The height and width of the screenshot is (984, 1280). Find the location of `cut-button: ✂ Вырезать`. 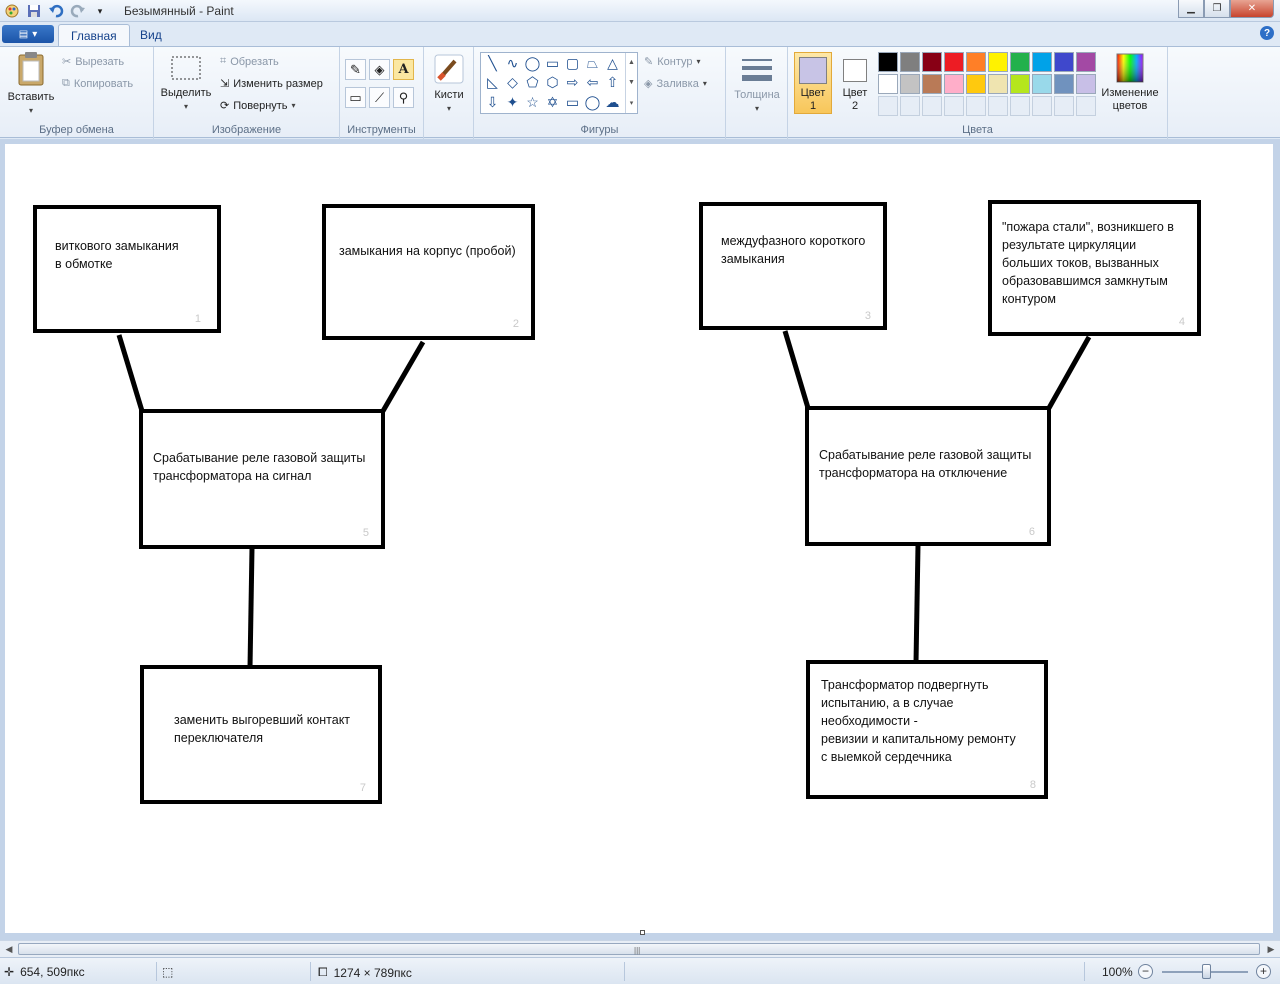

cut-button: ✂ Вырезать is located at coordinates (93, 62).